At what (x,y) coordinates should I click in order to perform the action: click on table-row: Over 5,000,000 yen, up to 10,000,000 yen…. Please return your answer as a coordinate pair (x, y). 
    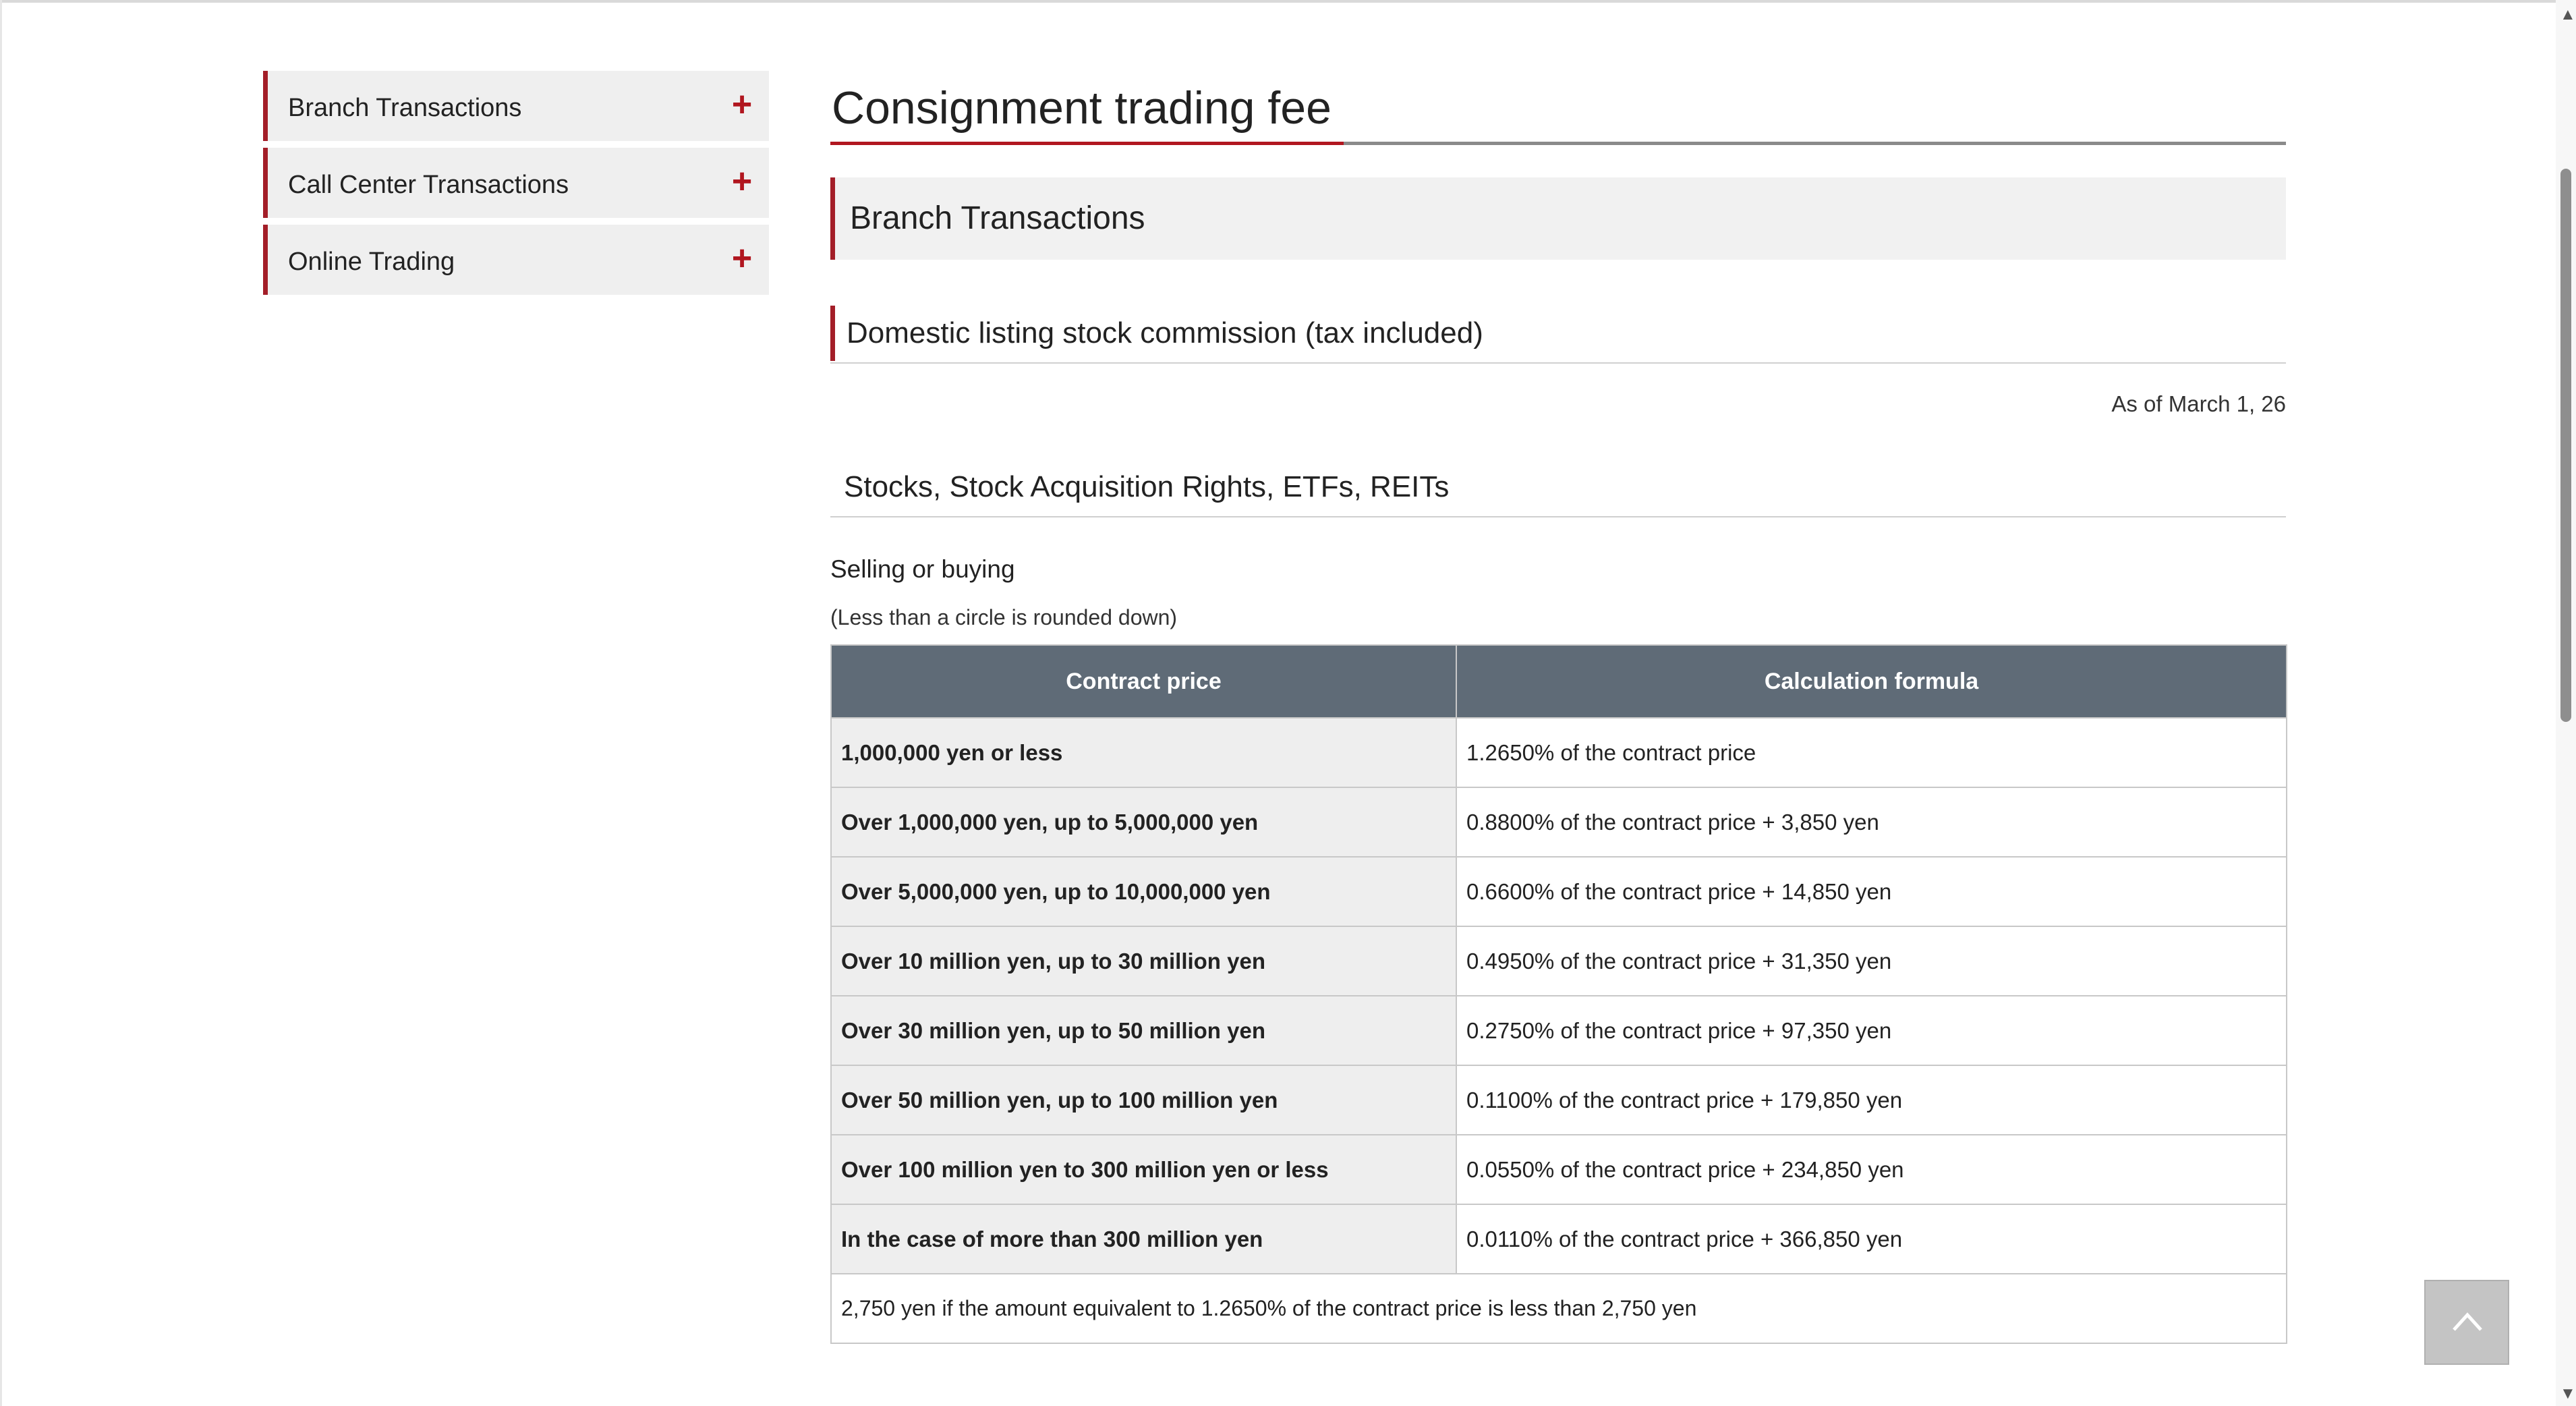
    Looking at the image, I should click on (1558, 891).